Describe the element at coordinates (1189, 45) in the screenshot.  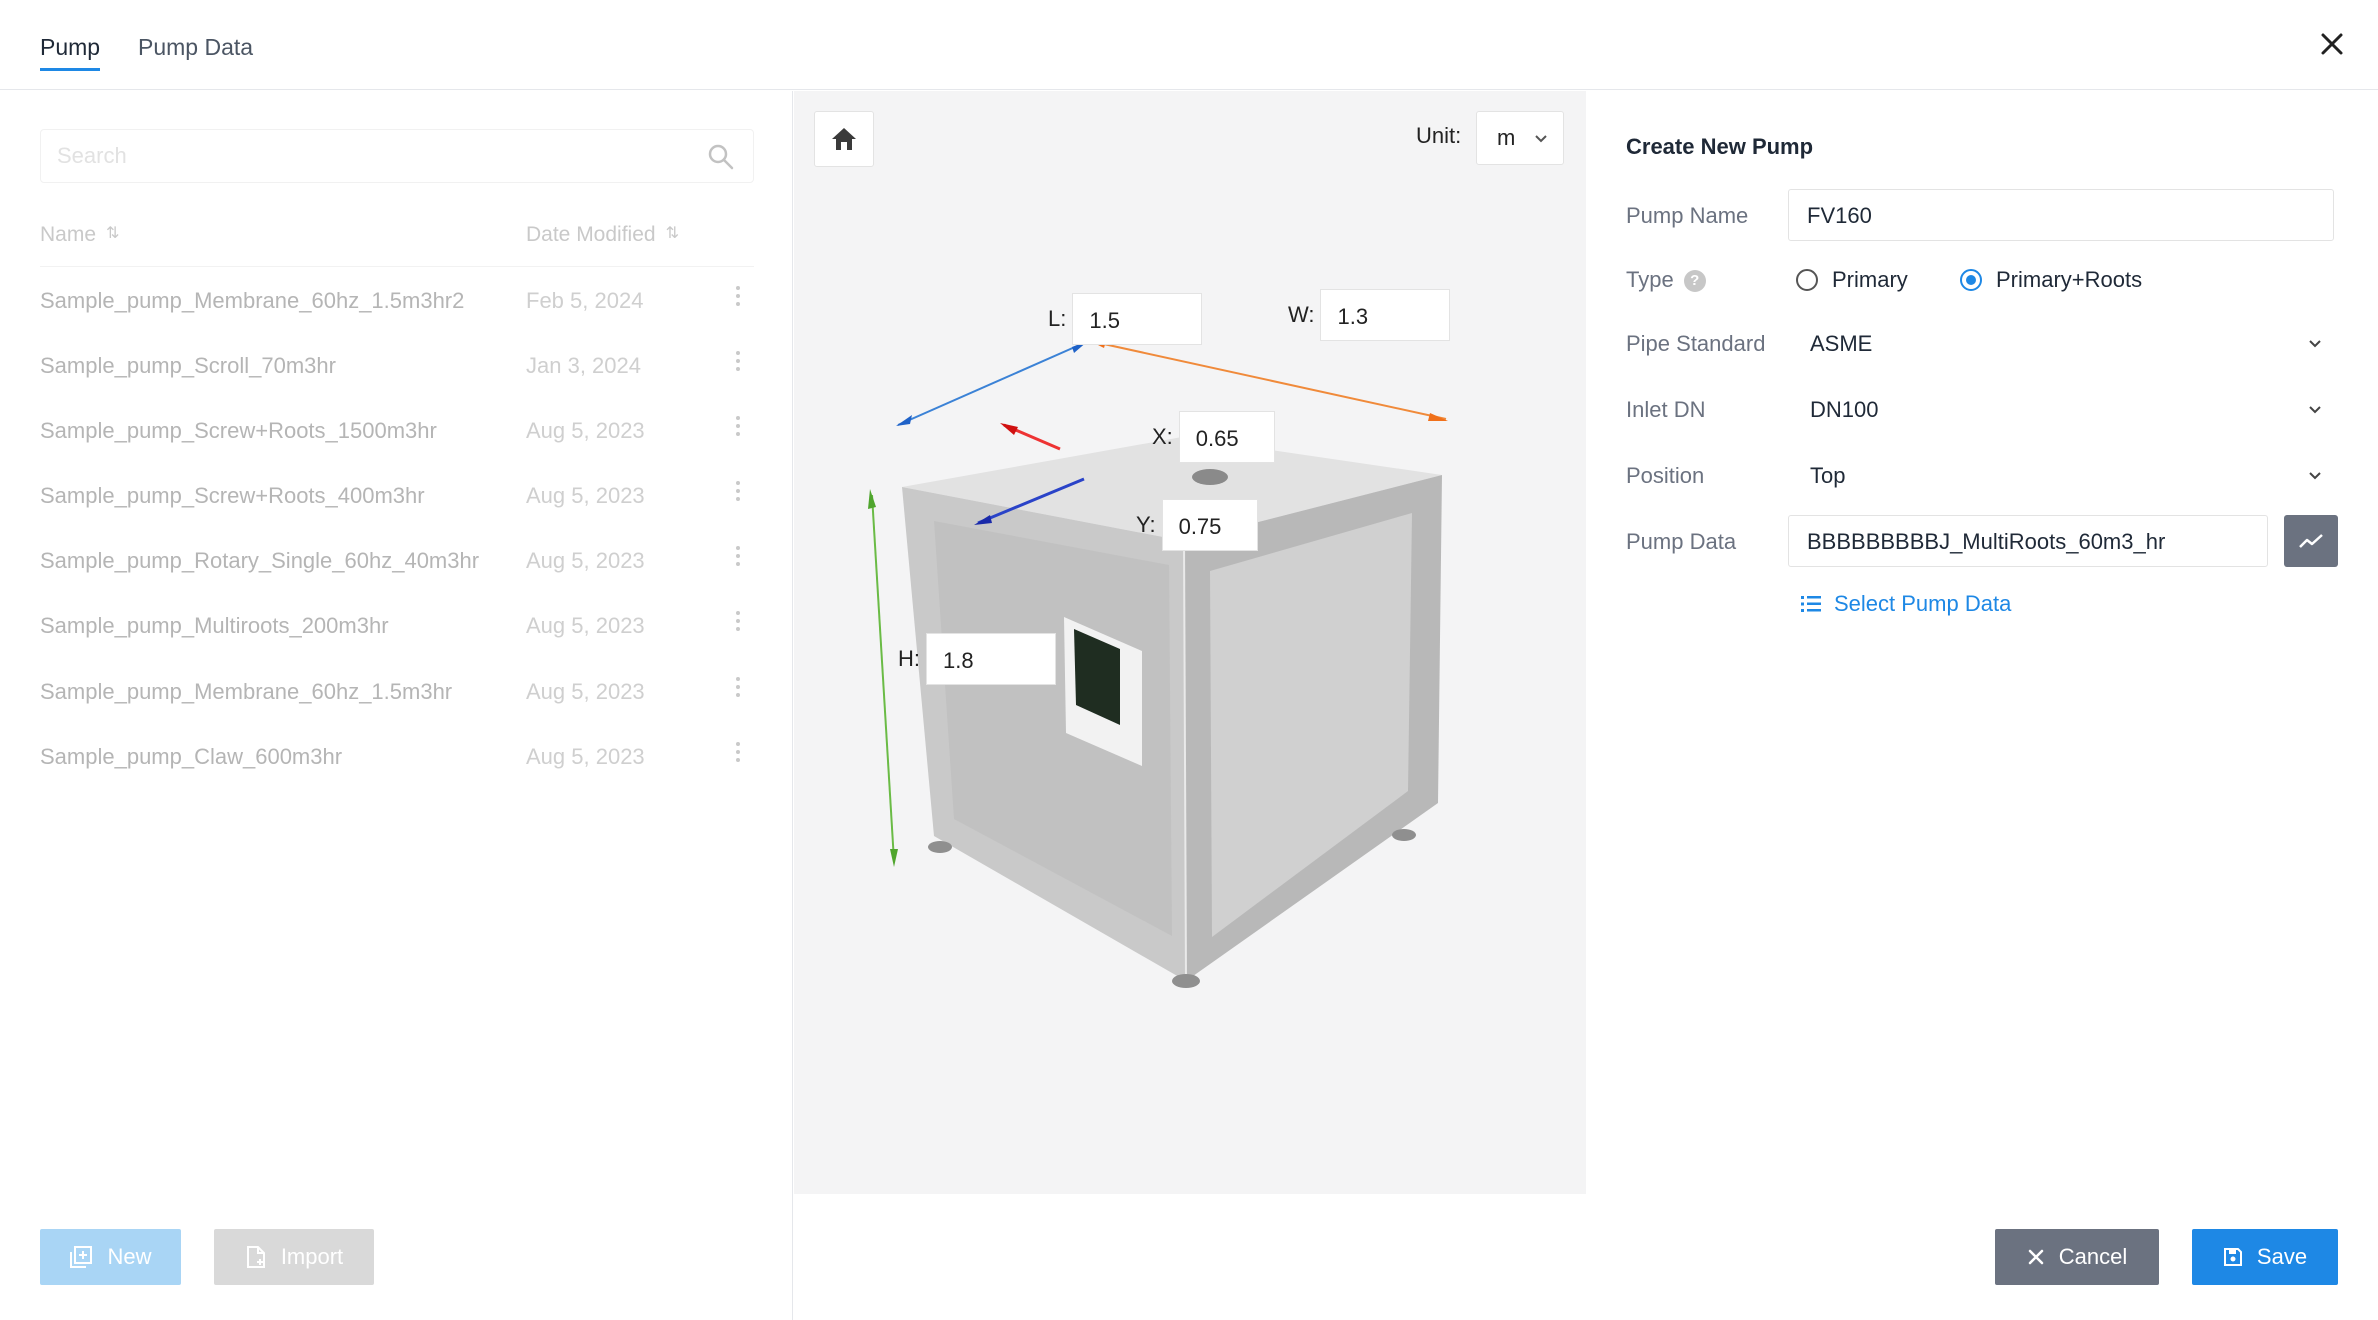
I see `tab-bar: Pump Pump Data` at that location.